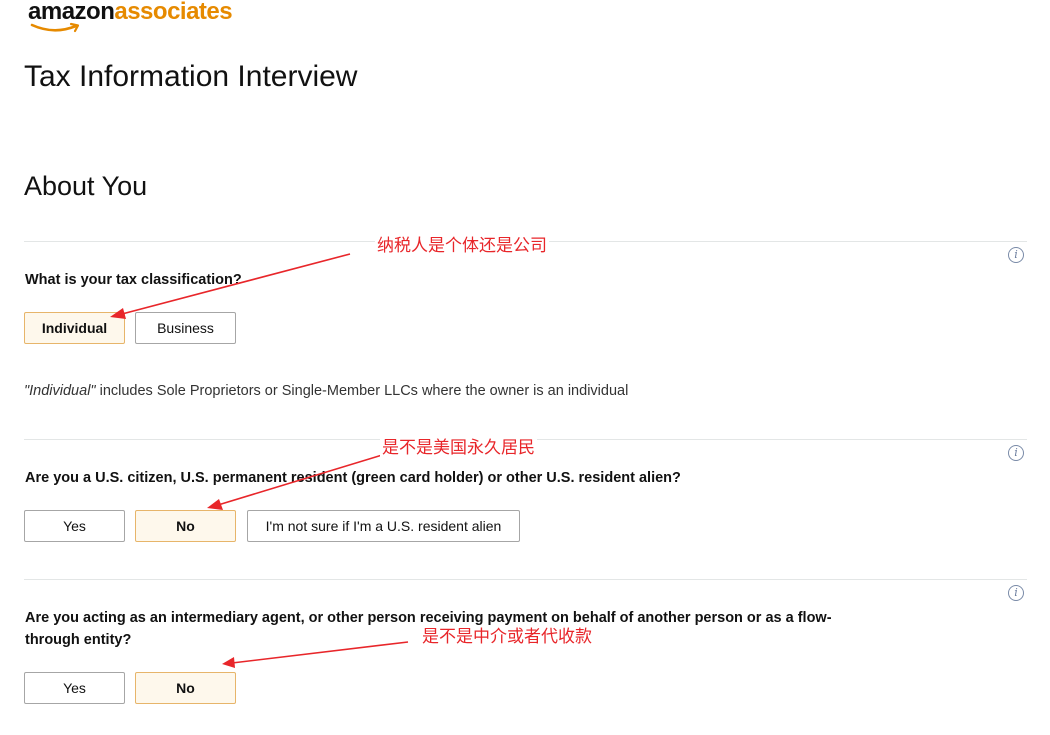 The width and height of the screenshot is (1050, 735). I want to click on us-resident-no-button: No, so click(185, 526).